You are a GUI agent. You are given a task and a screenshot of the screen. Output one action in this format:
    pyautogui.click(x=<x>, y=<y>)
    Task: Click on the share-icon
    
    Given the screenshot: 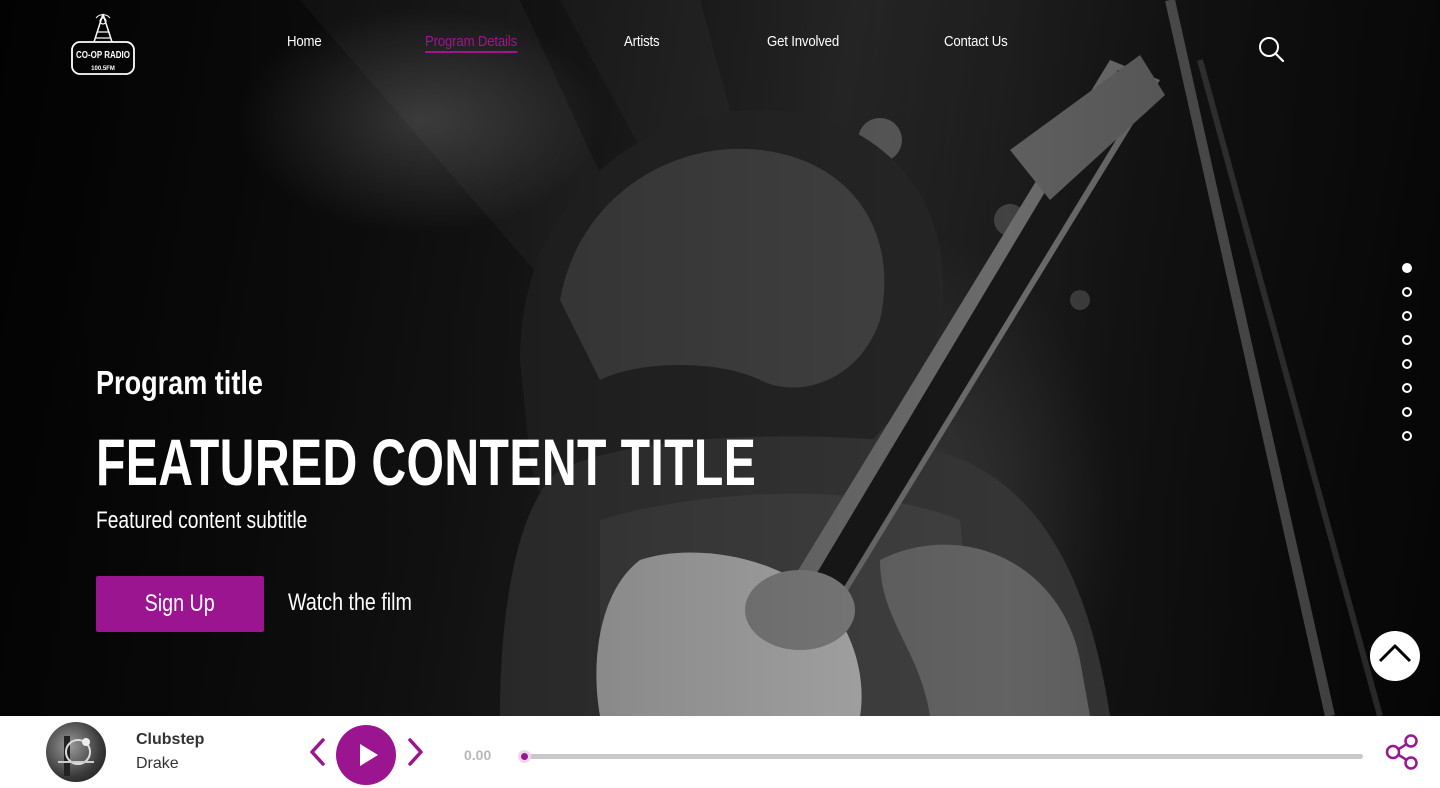 What is the action you would take?
    pyautogui.click(x=1401, y=752)
    